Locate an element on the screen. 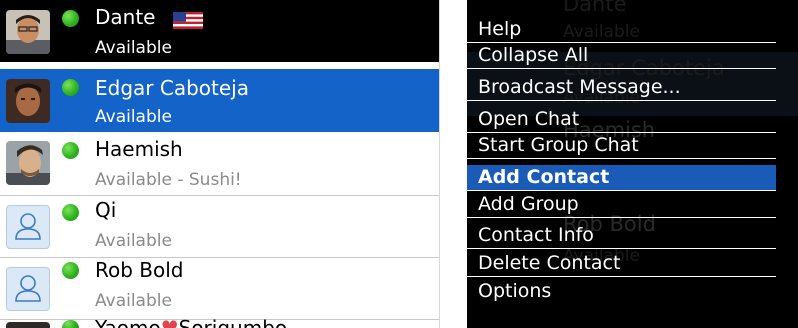 This screenshot has width=798, height=328. contact-name: Rob Bold is located at coordinates (139, 270).